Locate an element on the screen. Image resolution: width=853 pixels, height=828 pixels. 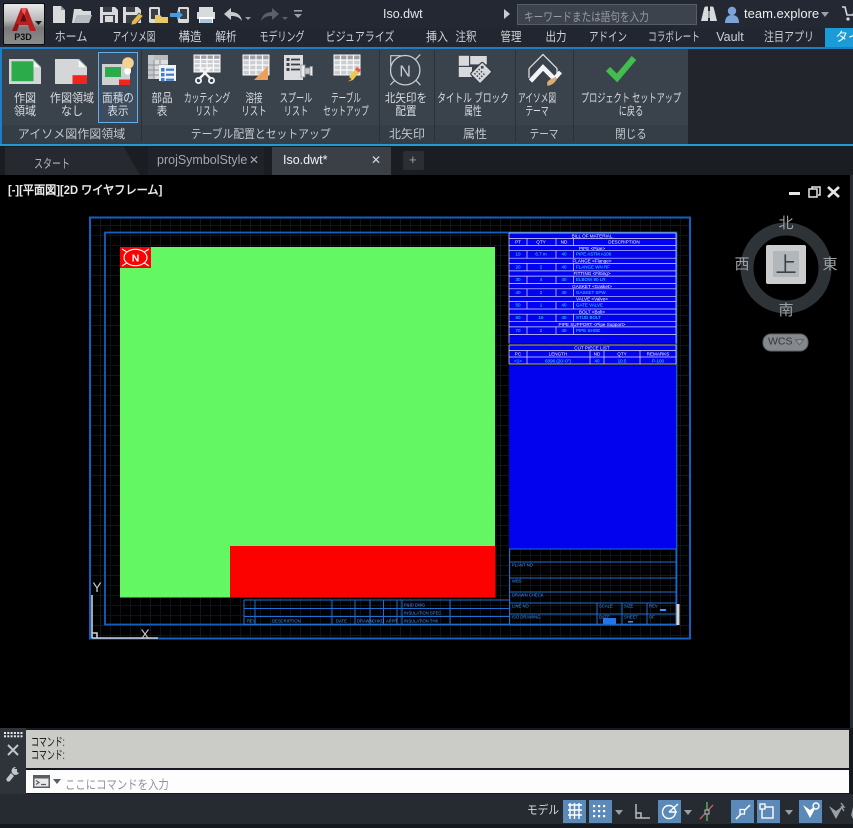
svg-text: WBS is located at coordinates (517, 581).